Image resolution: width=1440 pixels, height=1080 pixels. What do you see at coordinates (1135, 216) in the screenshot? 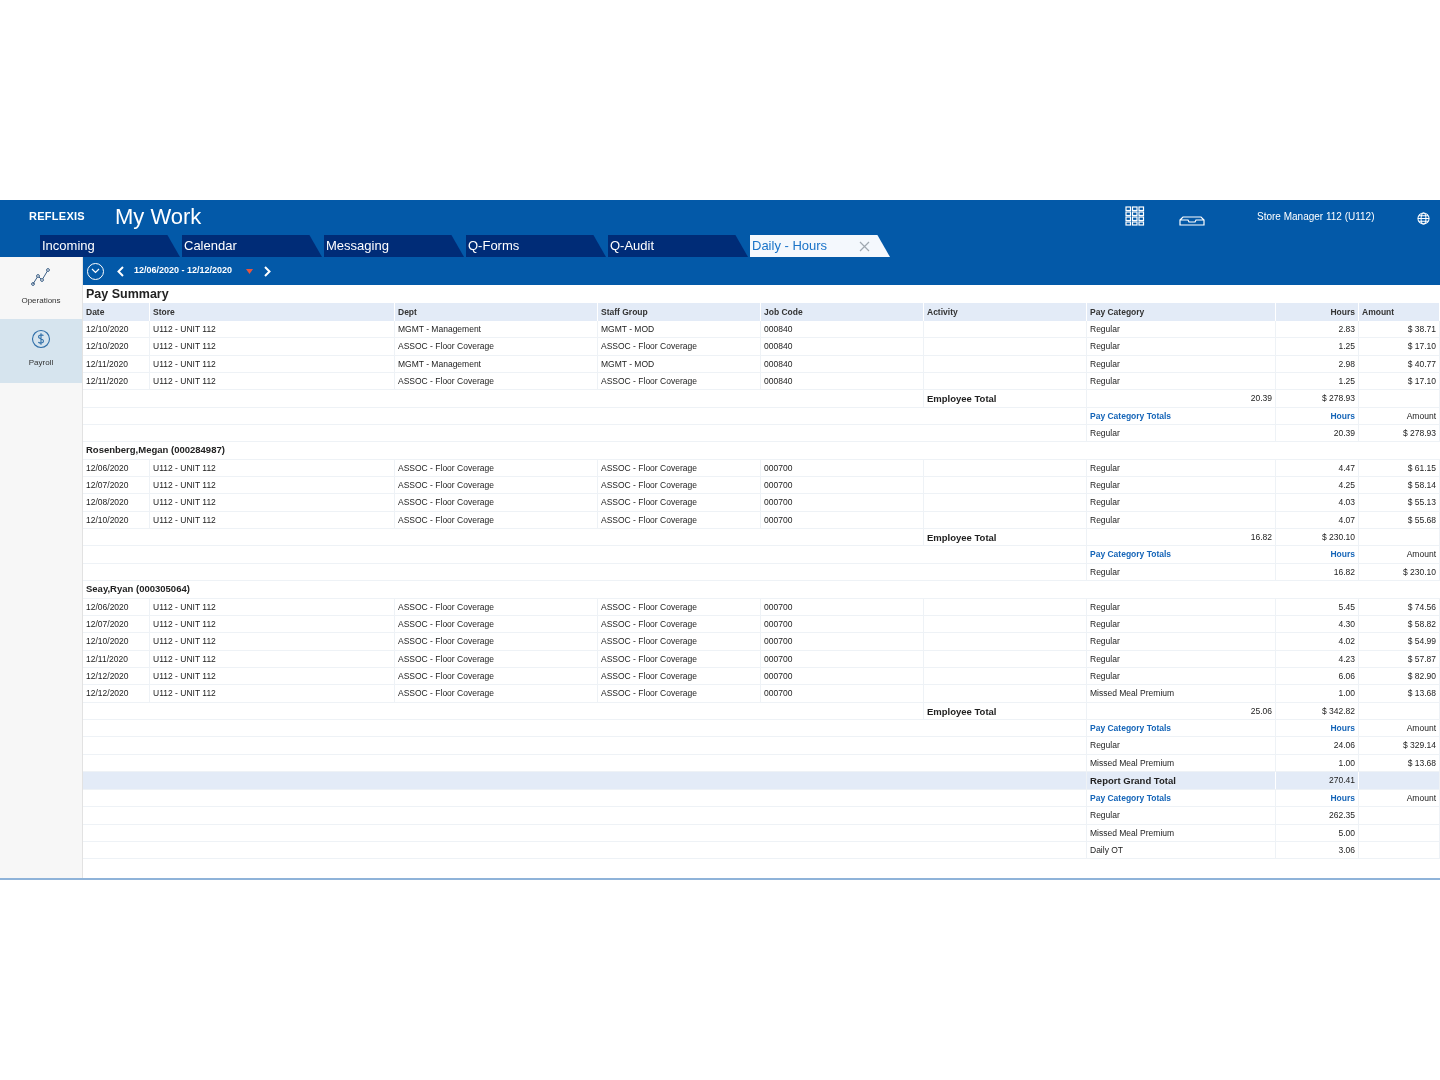
I see `apps-grid-icon` at bounding box center [1135, 216].